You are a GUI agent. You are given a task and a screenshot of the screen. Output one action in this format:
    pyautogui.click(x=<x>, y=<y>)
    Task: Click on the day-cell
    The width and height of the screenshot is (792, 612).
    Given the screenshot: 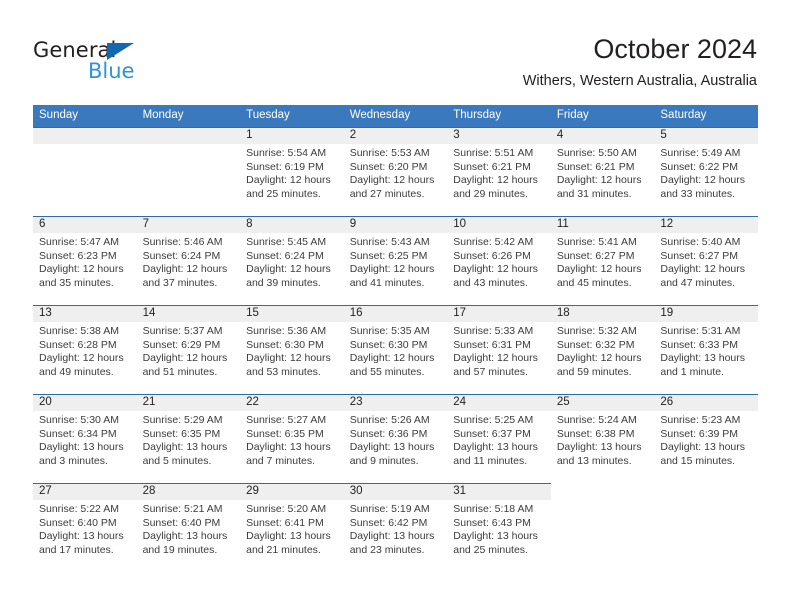 What is the action you would take?
    pyautogui.click(x=603, y=527)
    